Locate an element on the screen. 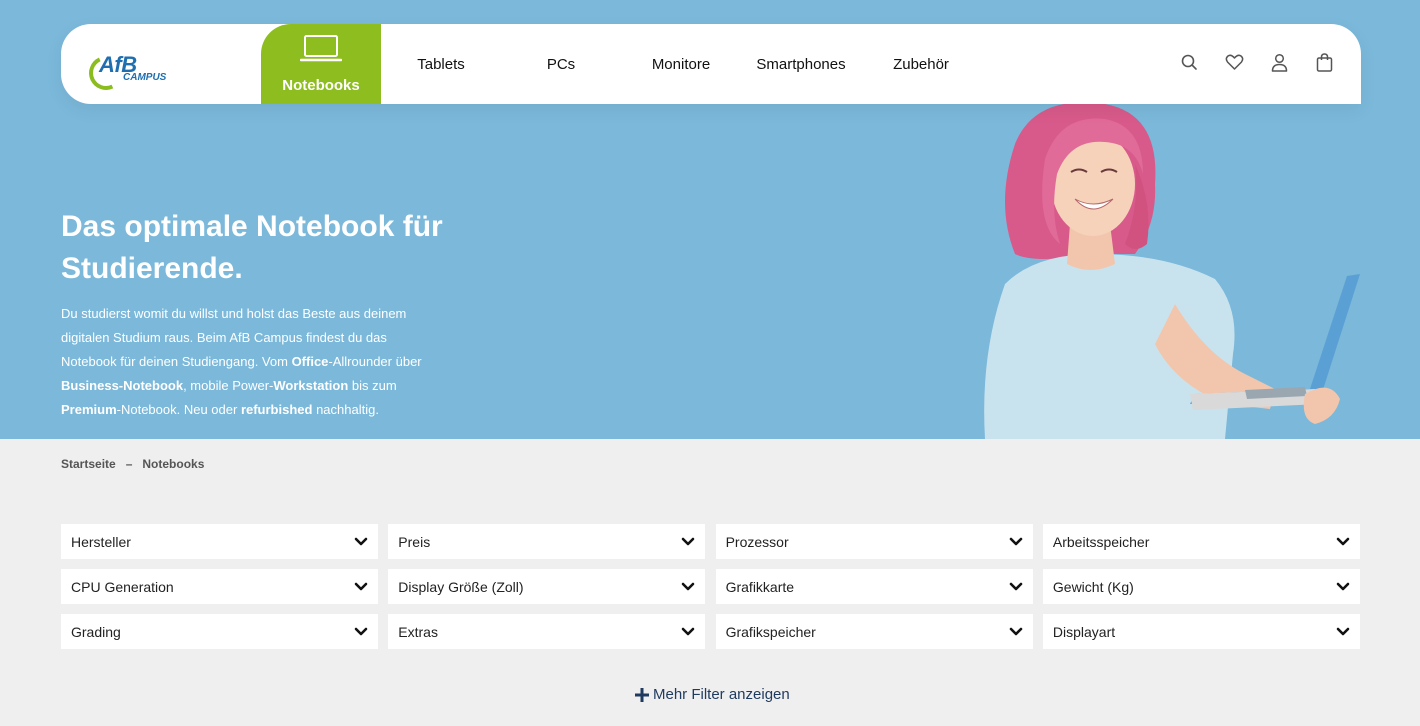 This screenshot has height=726, width=1420. filter-extras-dropdown: Extras is located at coordinates (547, 631).